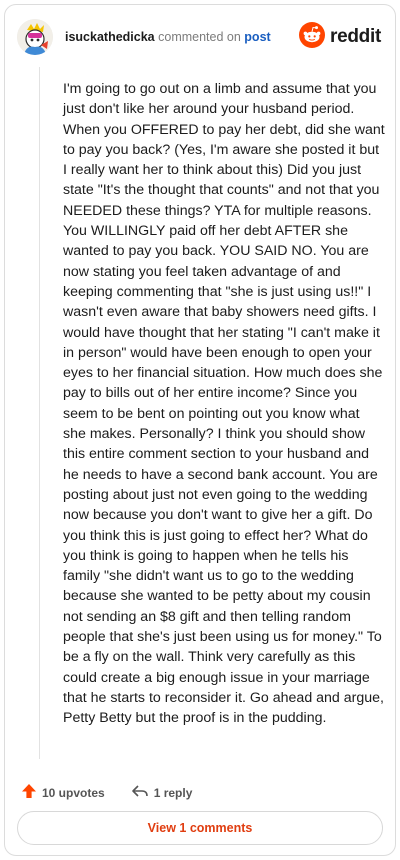 This screenshot has height=860, width=400. I want to click on reddit-logo: reddit, so click(340, 37).